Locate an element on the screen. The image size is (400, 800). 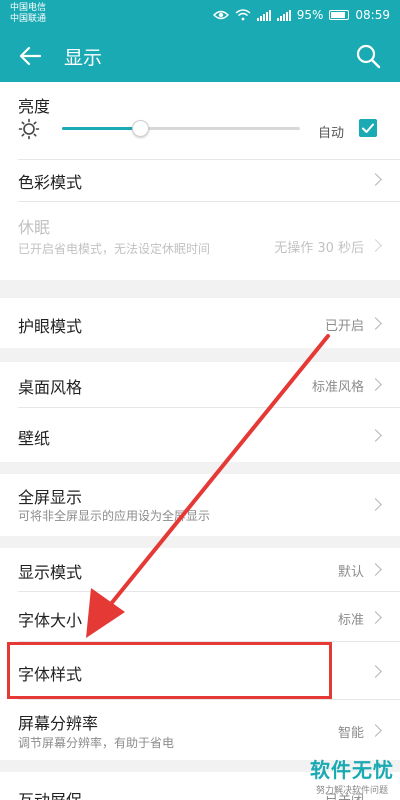
wifi-icon is located at coordinates (243, 15).